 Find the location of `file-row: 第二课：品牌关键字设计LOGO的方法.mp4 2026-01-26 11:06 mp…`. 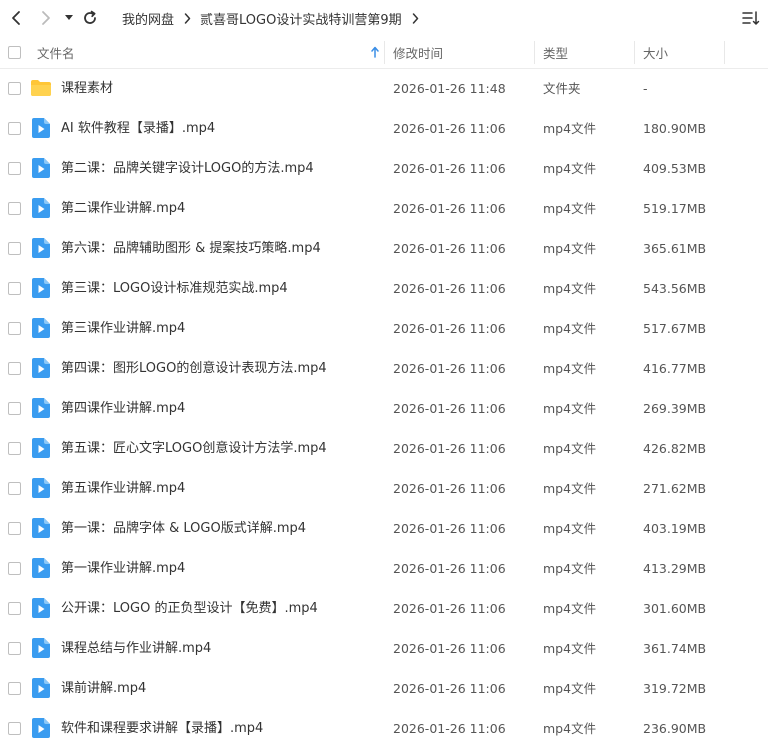

file-row: 第二课：品牌关键字设计LOGO的方法.mp4 2026-01-26 11:06 mp… is located at coordinates (384, 169).